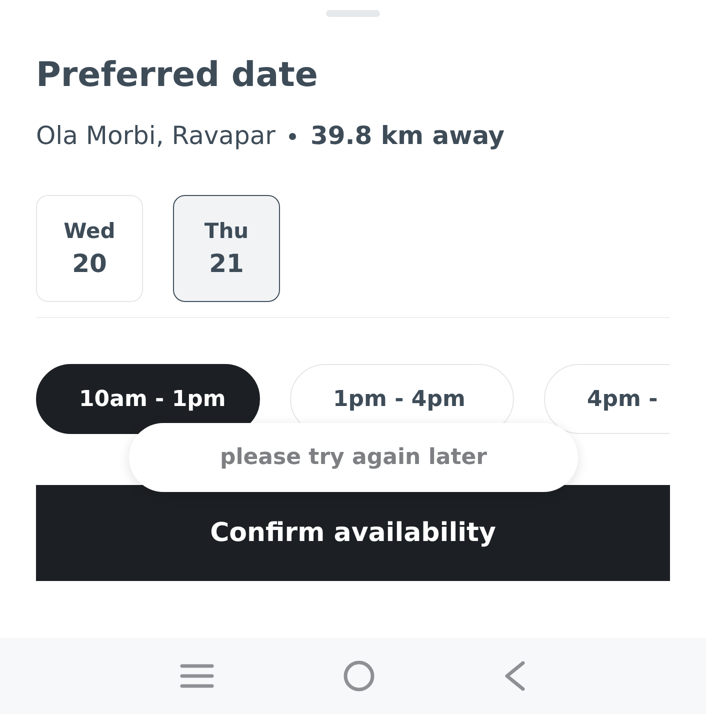 The image size is (706, 714). Describe the element at coordinates (89, 248) in the screenshot. I see `date-option: Wed 20` at that location.